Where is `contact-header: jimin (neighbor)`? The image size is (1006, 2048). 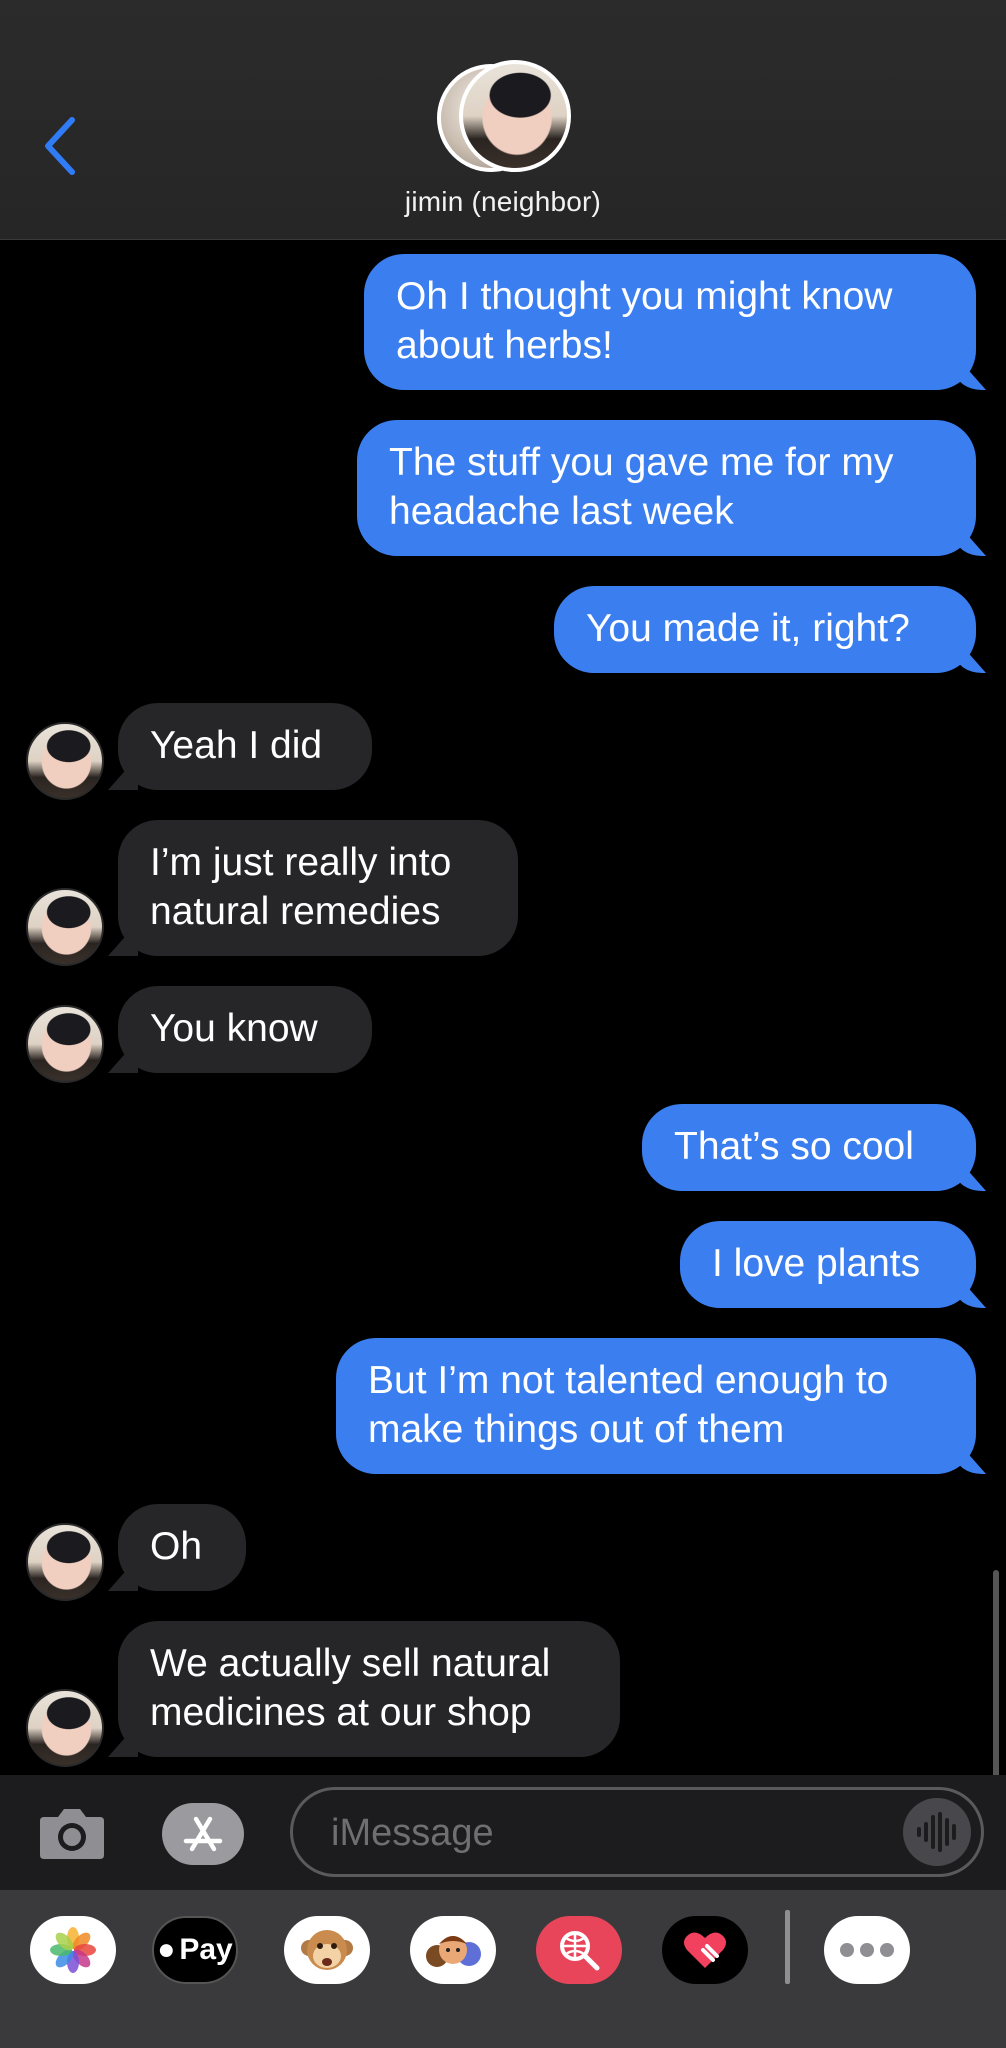 contact-header: jimin (neighbor) is located at coordinates (503, 138).